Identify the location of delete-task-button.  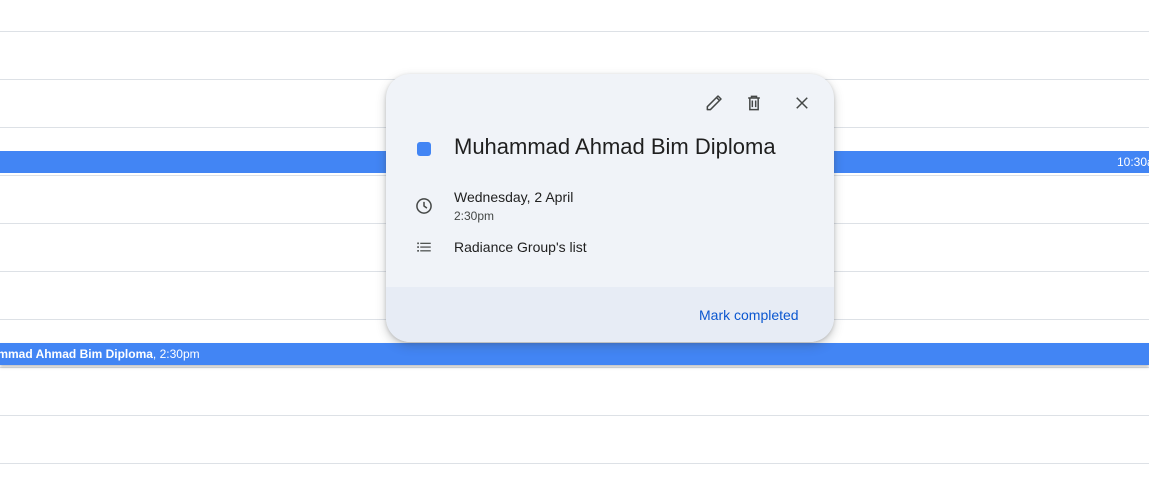
(754, 103).